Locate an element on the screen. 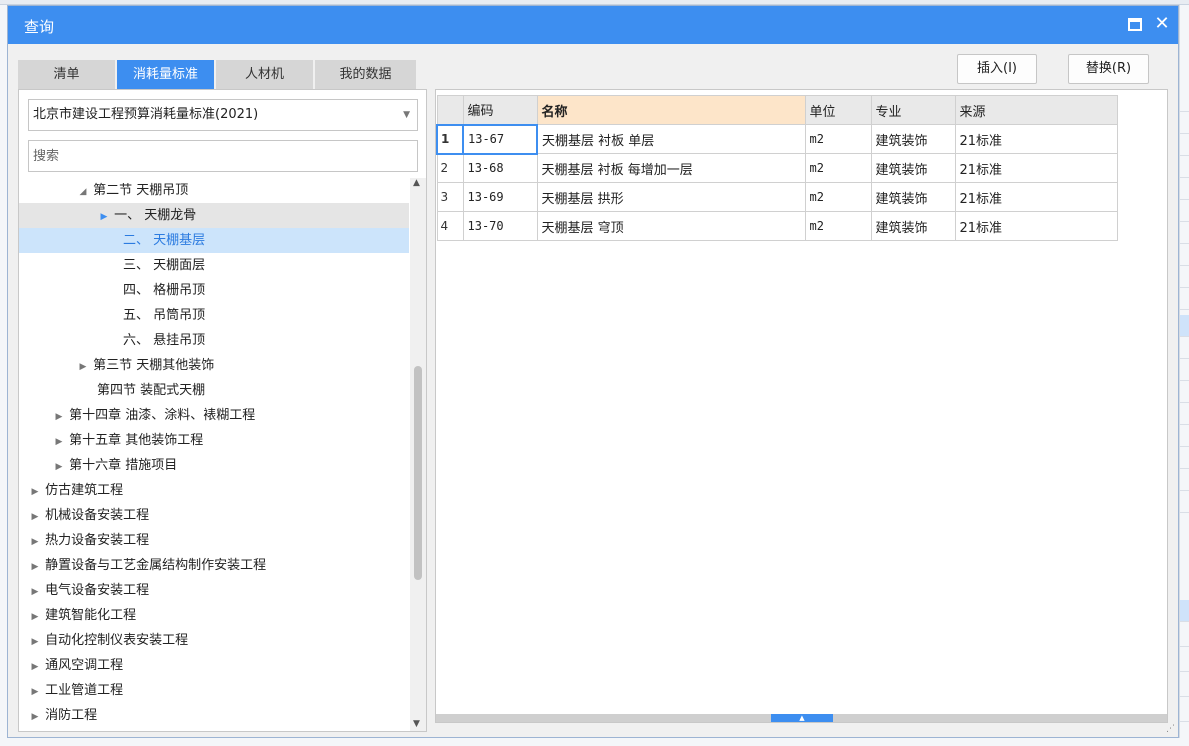 This screenshot has width=1189, height=746. cell-name: 天棚基层 穹顶 is located at coordinates (671, 226).